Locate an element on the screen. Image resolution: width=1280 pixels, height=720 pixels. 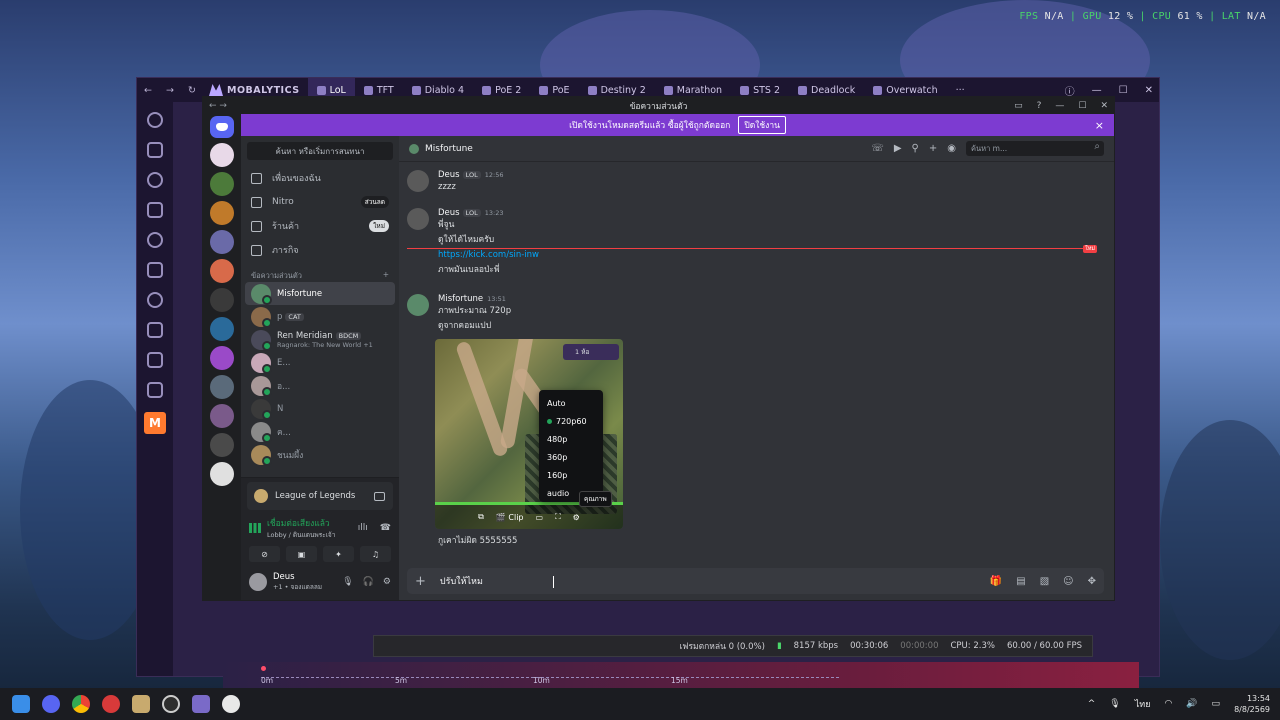
game-activity: League of Legends is located at coordinates (320, 496).